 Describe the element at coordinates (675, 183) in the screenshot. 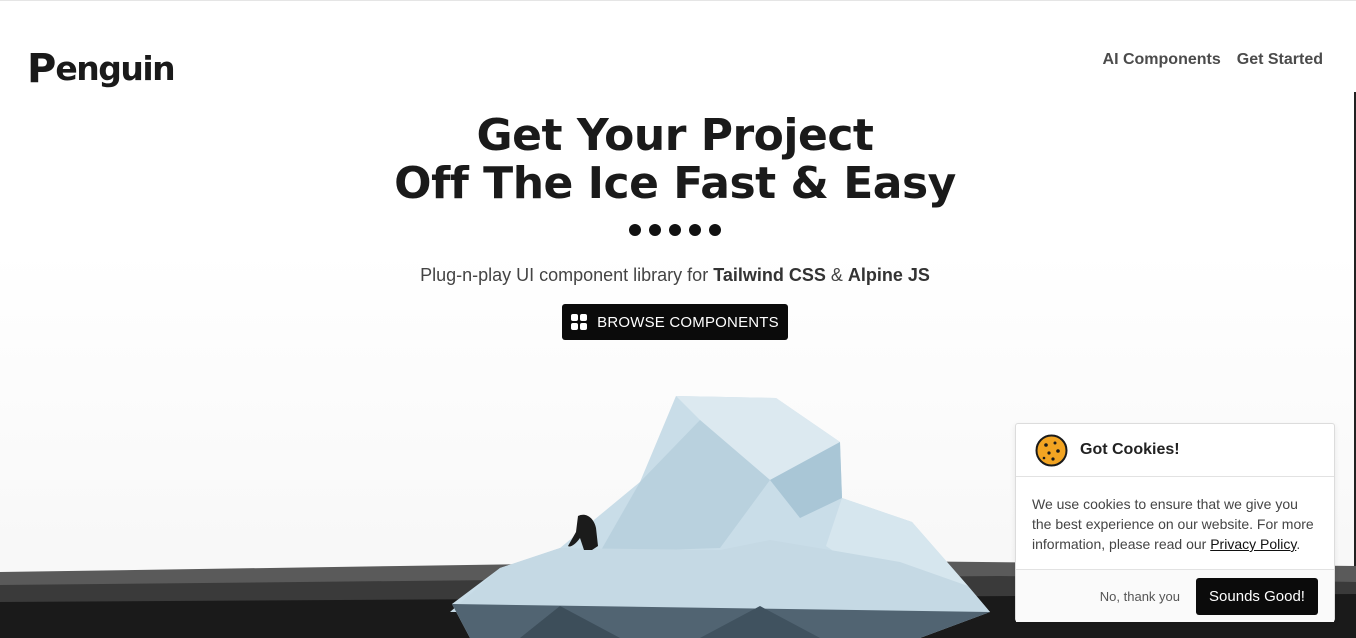

I see `hero-title-line-2: Off The Ice Fast & Easy` at that location.